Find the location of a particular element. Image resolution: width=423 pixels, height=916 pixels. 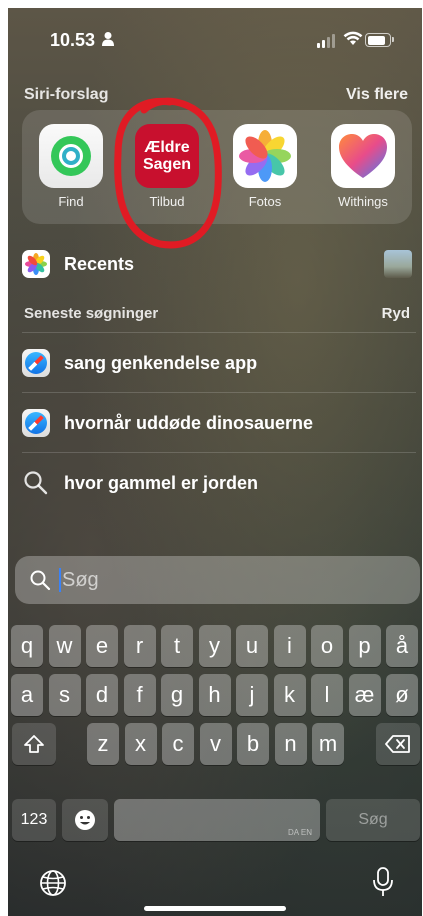

key-n: n is located at coordinates (290, 744).